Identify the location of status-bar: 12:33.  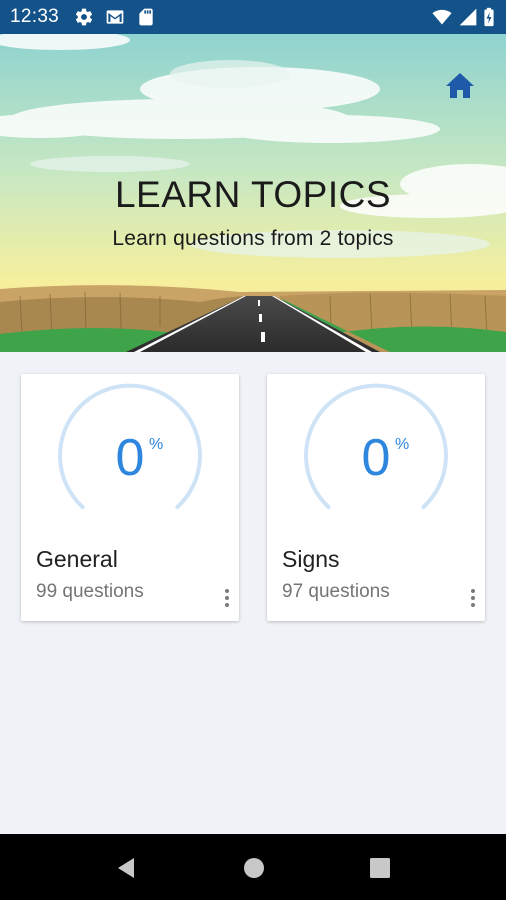
(253, 17).